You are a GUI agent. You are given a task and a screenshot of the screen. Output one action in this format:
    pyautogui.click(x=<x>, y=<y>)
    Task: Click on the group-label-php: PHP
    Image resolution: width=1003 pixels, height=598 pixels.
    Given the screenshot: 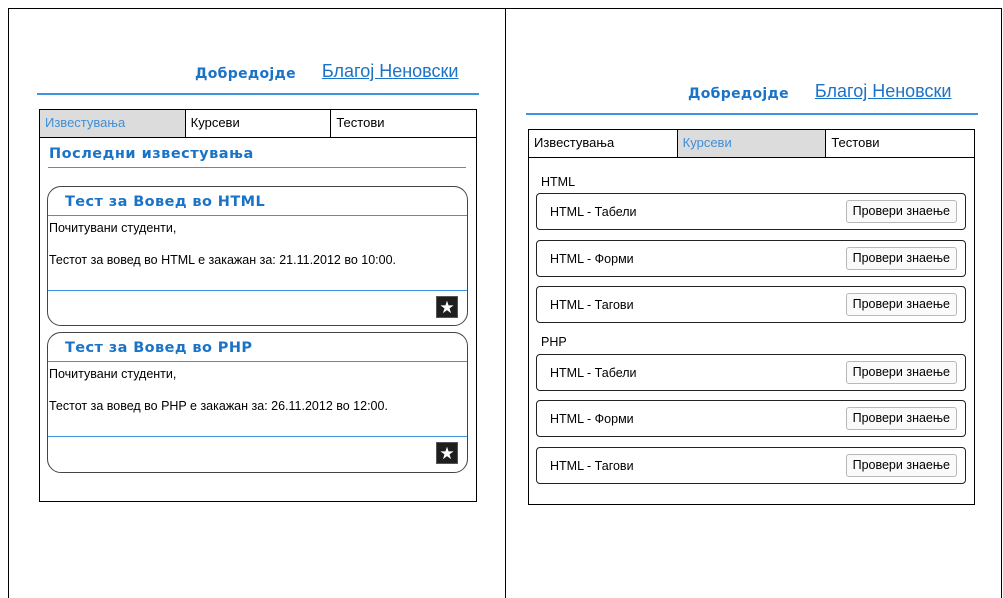 What is the action you would take?
    pyautogui.click(x=554, y=342)
    